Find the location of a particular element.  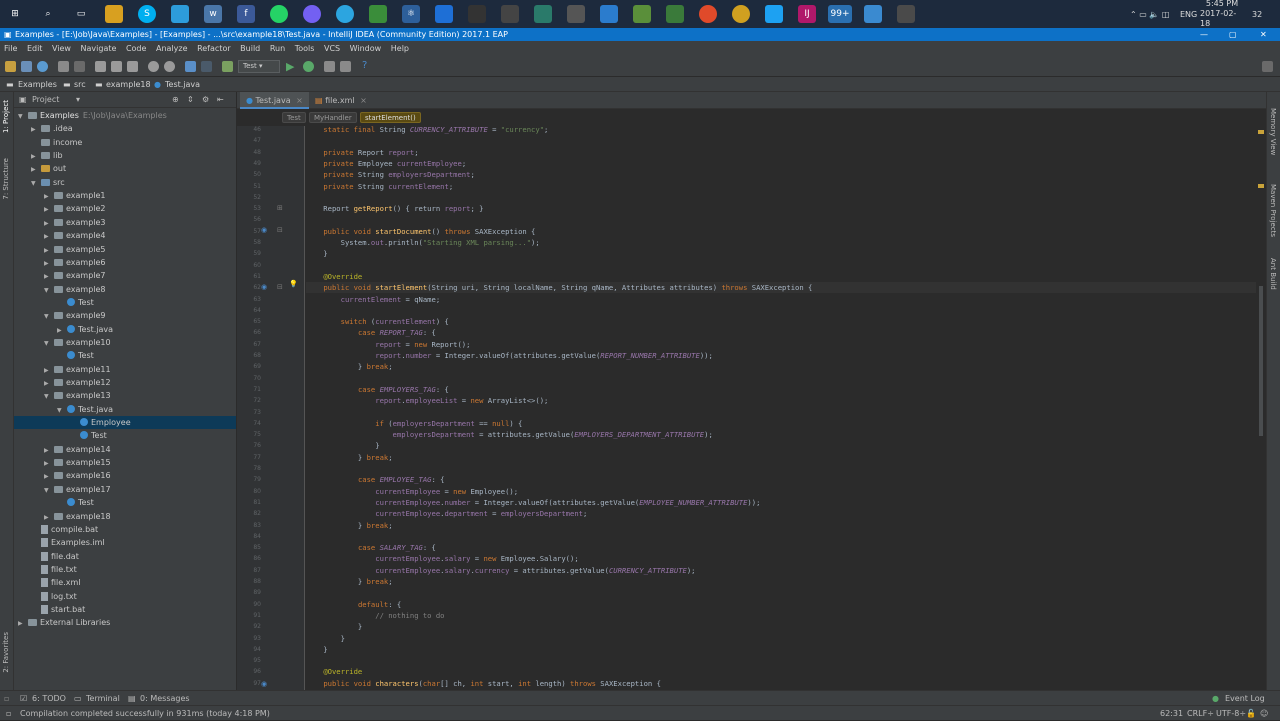

tree-item: ▼ src is located at coordinates (125, 182).